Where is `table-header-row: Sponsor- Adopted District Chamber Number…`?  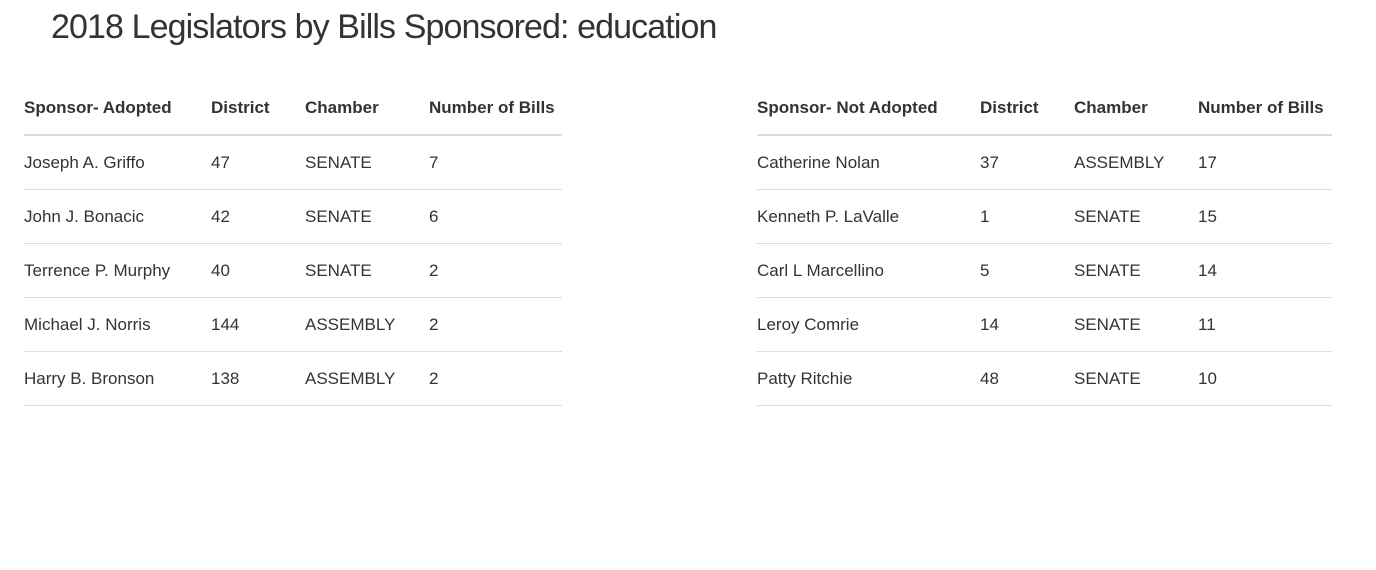 table-header-row: Sponsor- Adopted District Chamber Number… is located at coordinates (293, 109).